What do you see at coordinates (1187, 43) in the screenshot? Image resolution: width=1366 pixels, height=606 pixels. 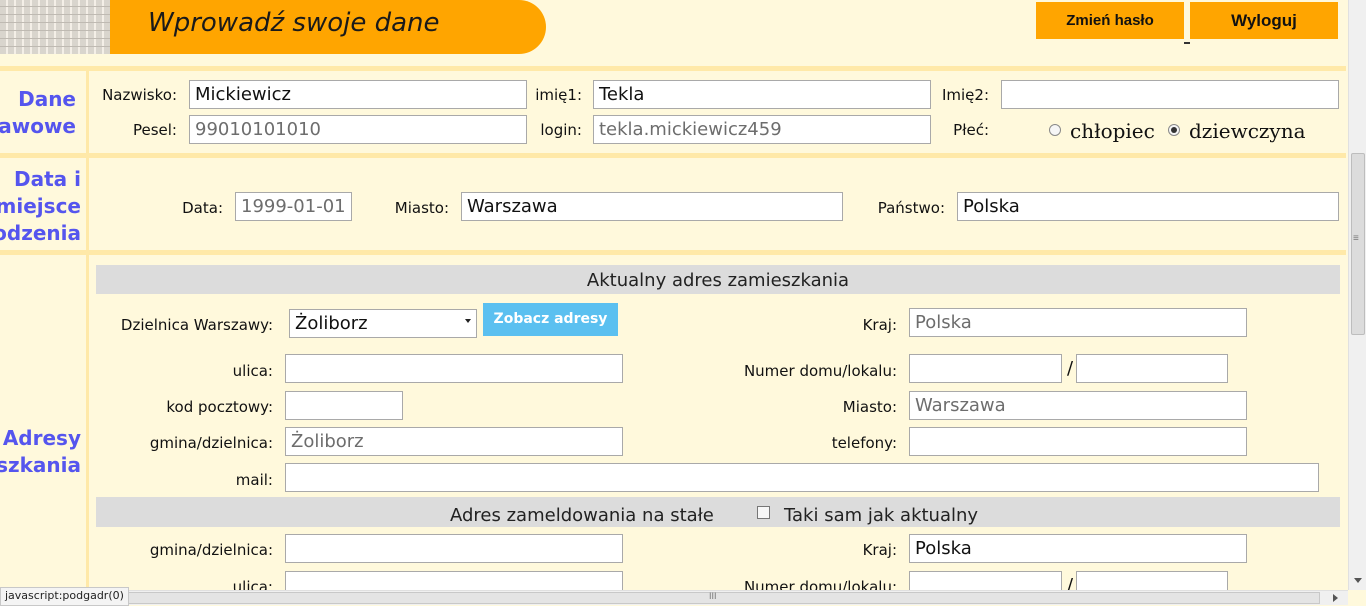 I see `underscore-mark` at bounding box center [1187, 43].